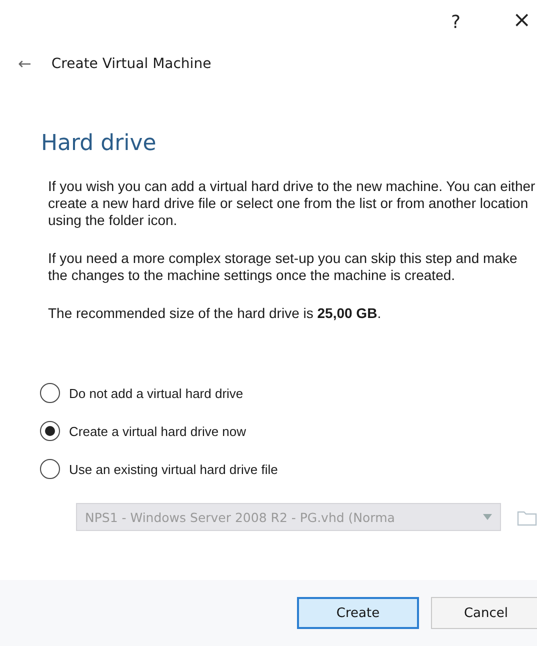  What do you see at coordinates (99, 143) in the screenshot?
I see `page-title: Hard drive` at bounding box center [99, 143].